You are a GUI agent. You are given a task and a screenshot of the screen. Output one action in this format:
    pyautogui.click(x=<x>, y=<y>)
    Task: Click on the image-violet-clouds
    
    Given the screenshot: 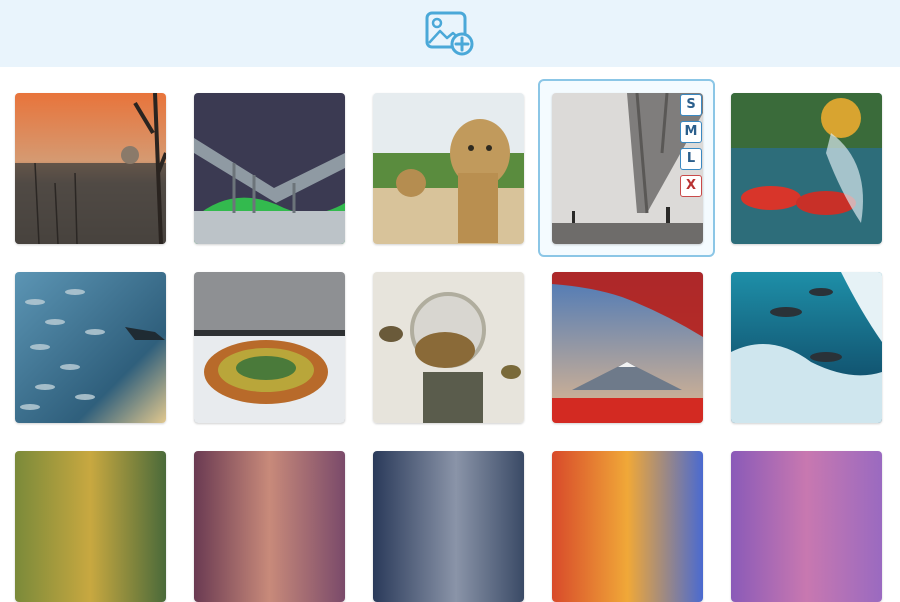 What is the action you would take?
    pyautogui.click(x=806, y=526)
    